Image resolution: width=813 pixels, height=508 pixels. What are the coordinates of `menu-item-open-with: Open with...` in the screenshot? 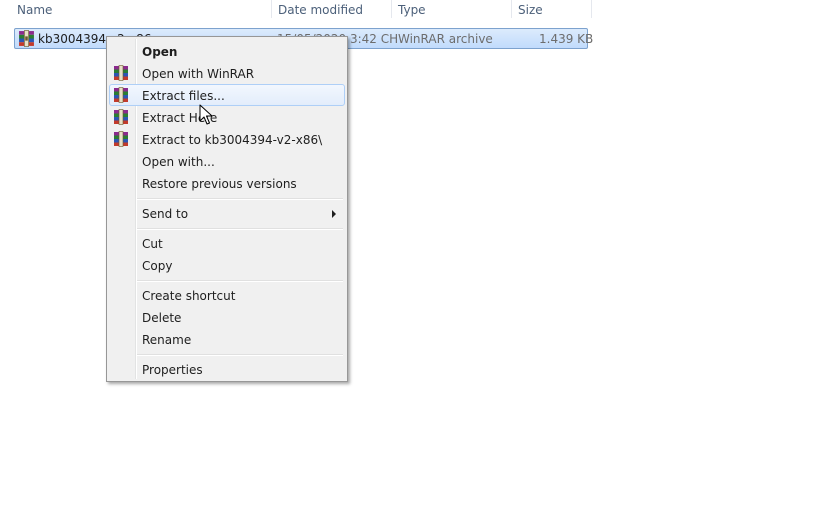 It's located at (227, 161).